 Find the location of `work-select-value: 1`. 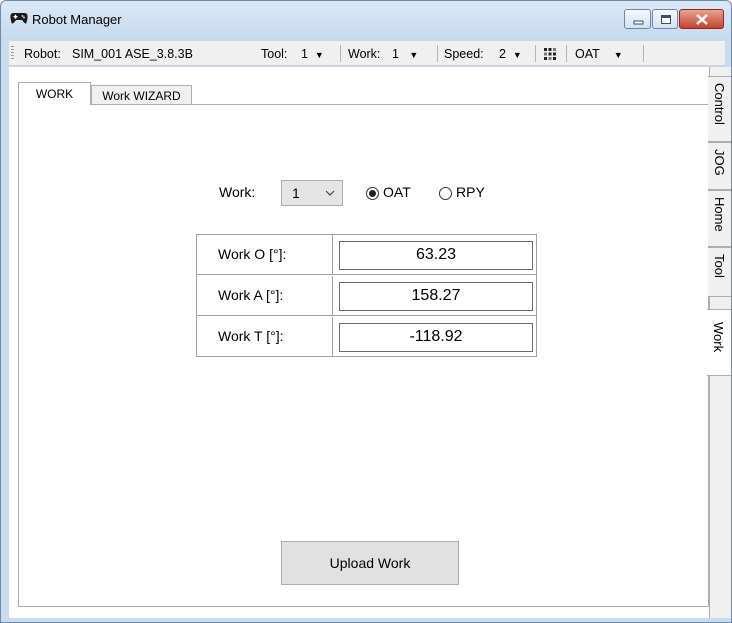

work-select-value: 1 is located at coordinates (296, 193).